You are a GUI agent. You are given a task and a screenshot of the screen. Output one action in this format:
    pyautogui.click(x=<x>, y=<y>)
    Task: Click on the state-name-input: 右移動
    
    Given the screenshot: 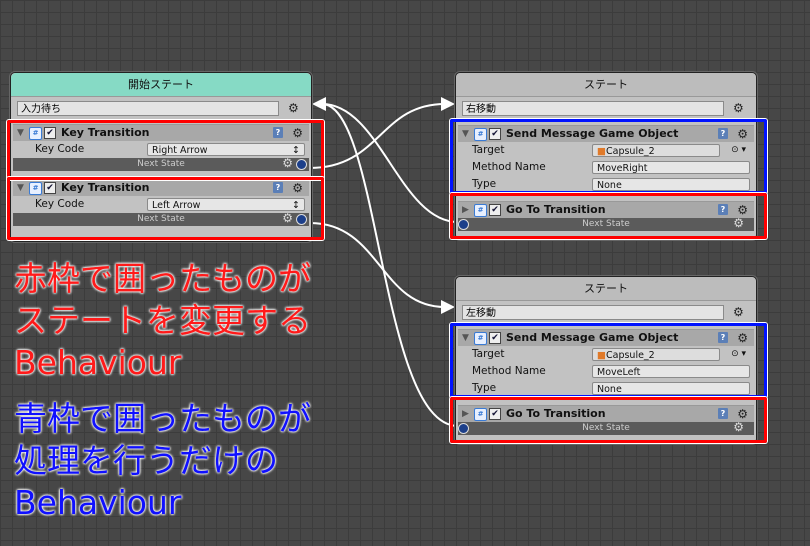 What is the action you would take?
    pyautogui.click(x=593, y=108)
    